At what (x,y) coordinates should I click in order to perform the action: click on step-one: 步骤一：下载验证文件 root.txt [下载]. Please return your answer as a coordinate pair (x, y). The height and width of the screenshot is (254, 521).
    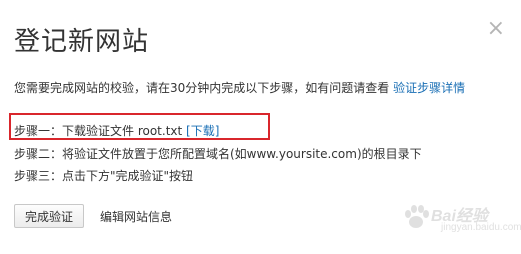
    Looking at the image, I should click on (116, 131).